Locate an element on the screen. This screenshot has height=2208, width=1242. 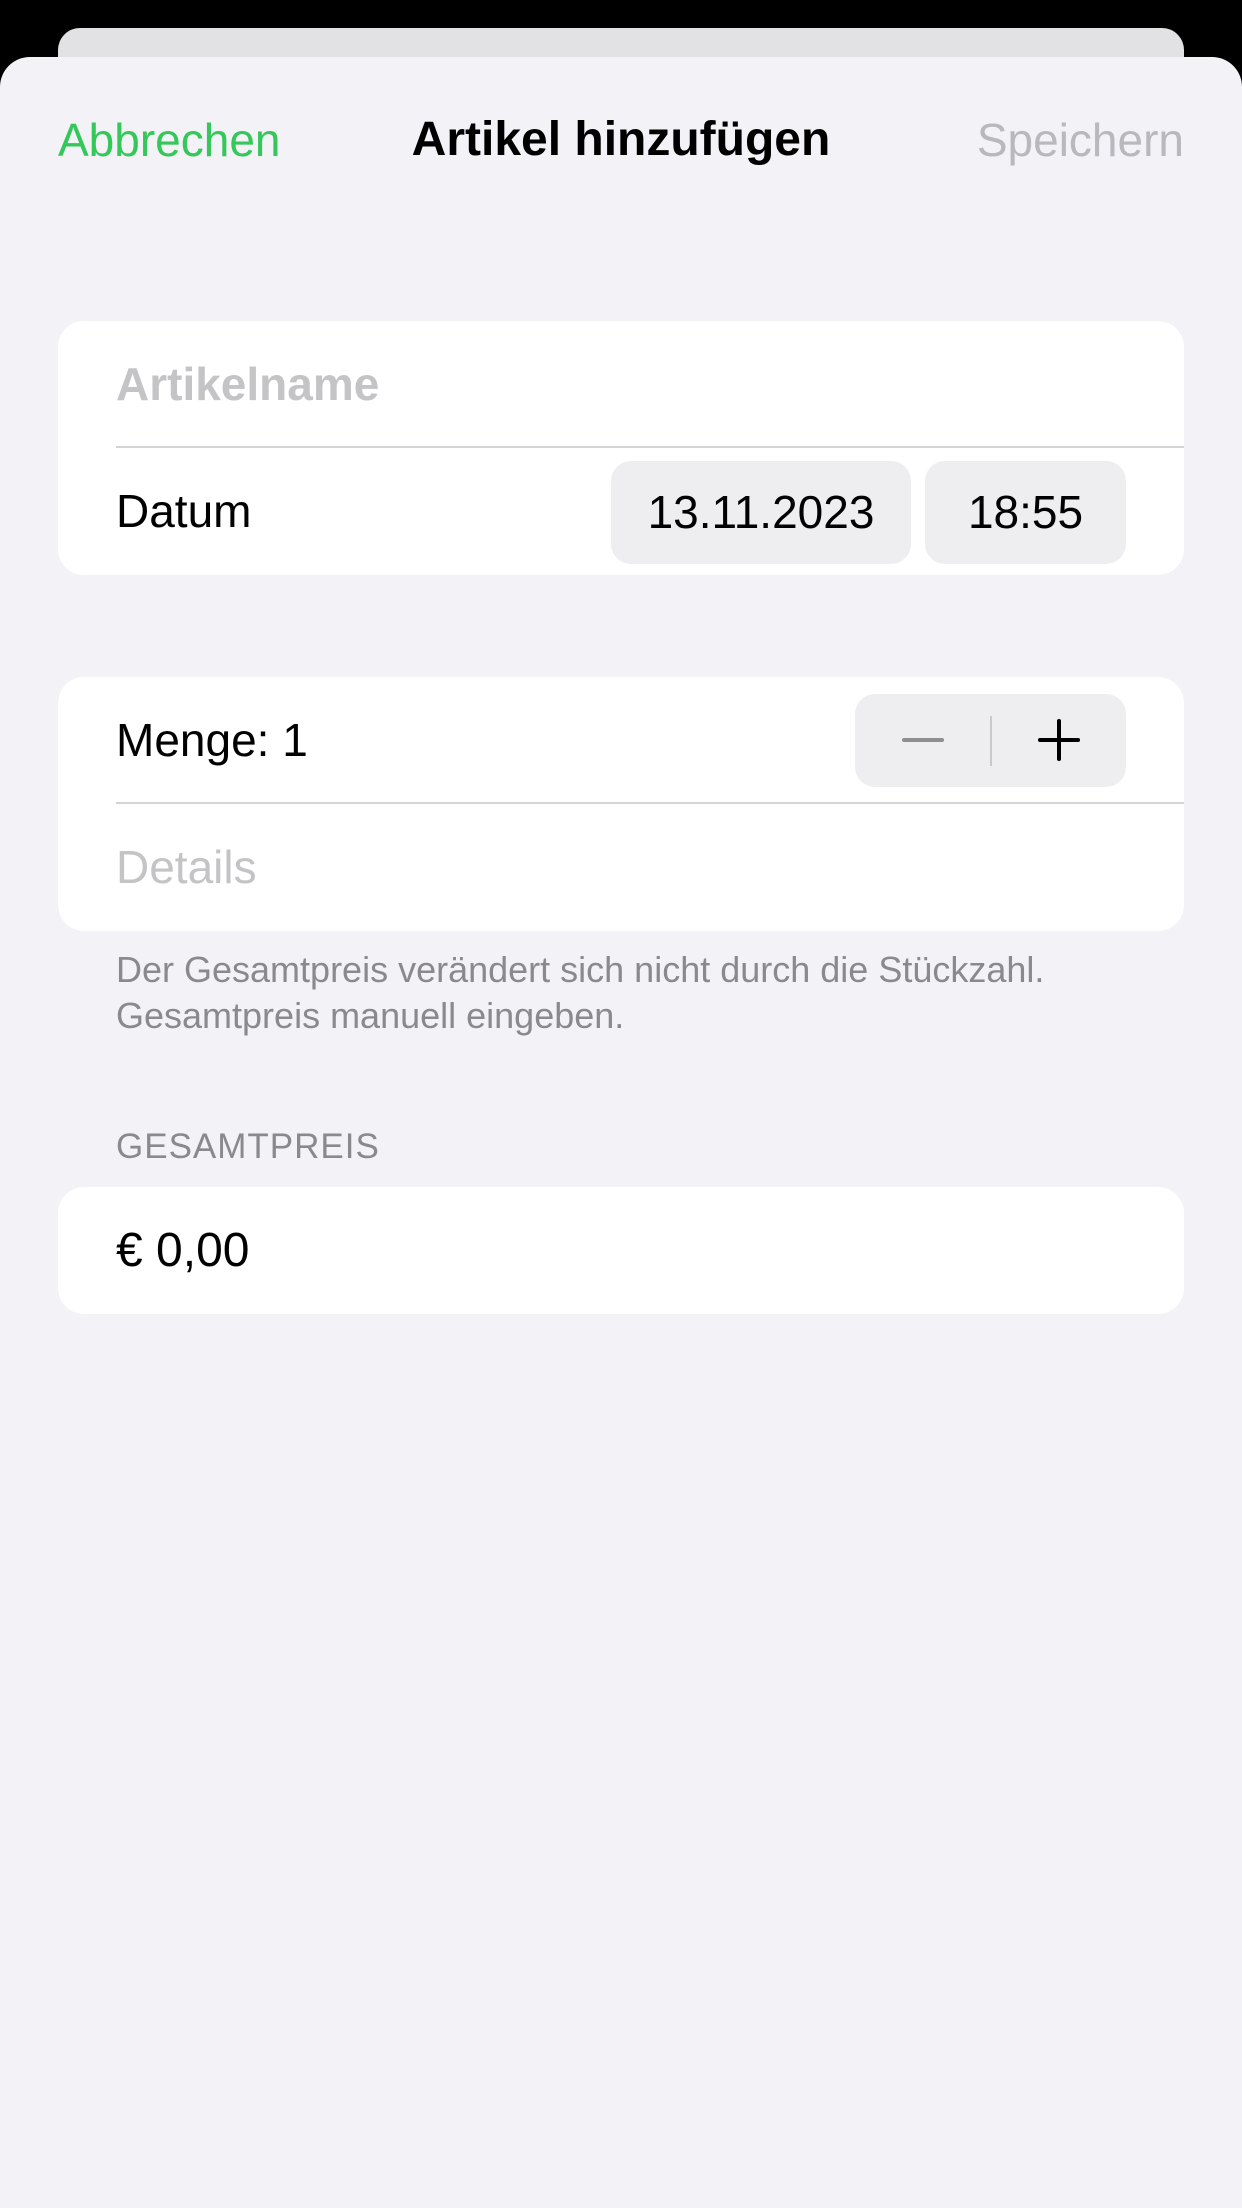
date-picker: 13.11.2023 is located at coordinates (761, 512).